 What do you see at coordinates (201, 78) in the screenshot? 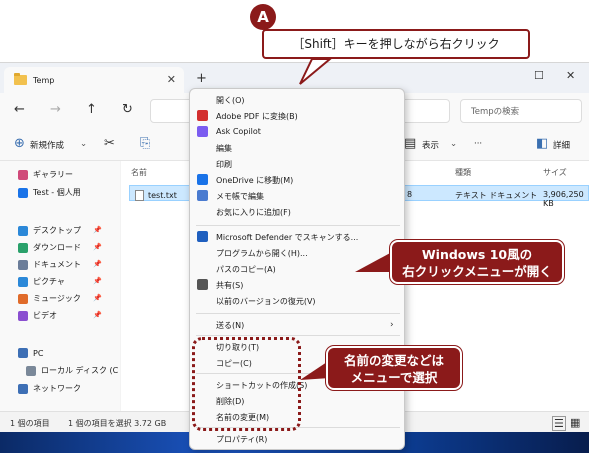
I see `new-tab-icon: +` at bounding box center [201, 78].